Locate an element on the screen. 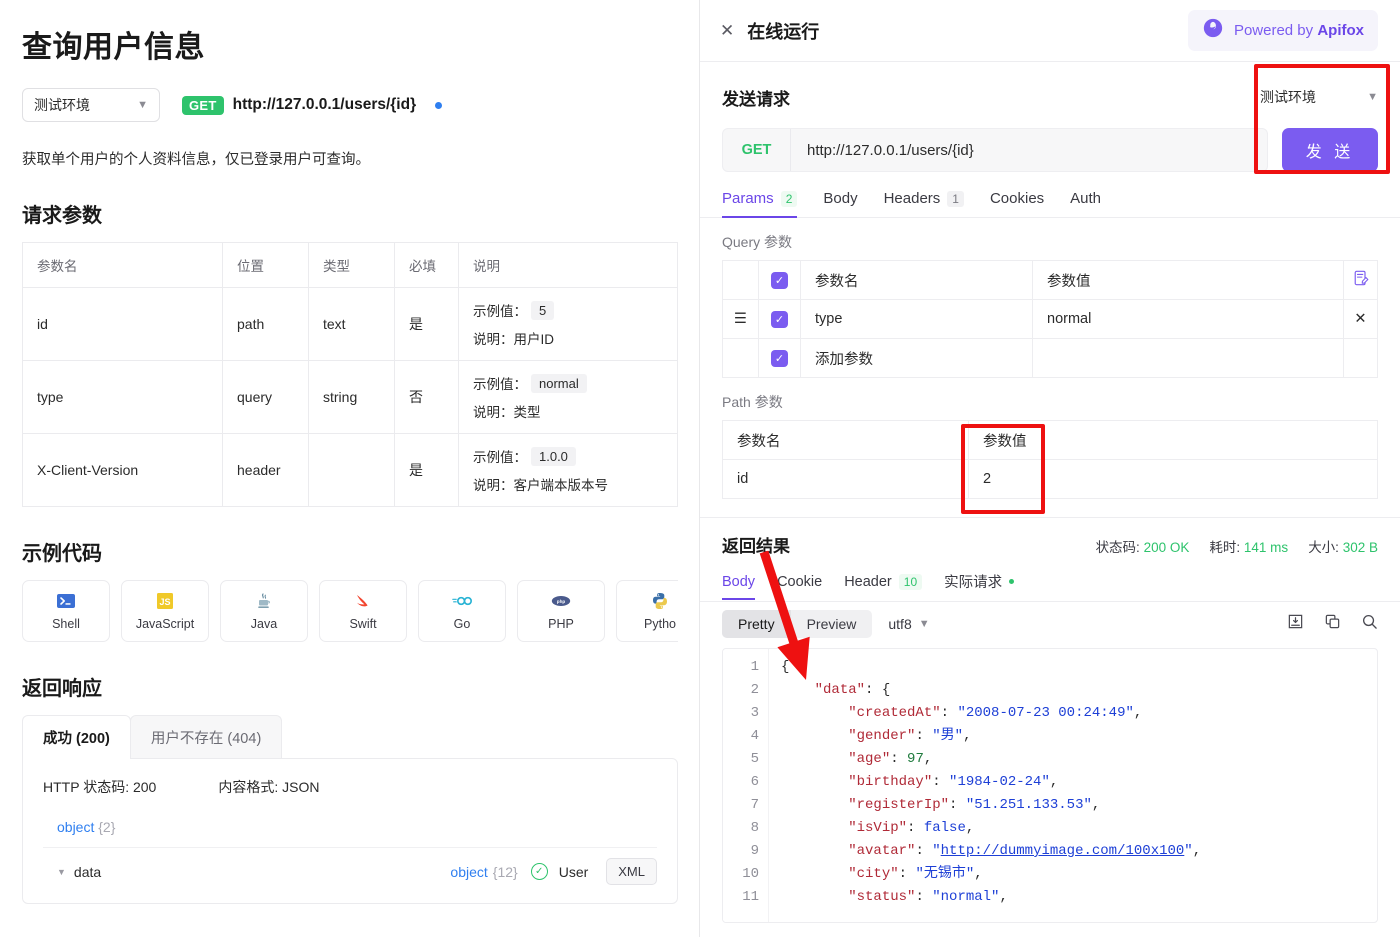  api-description: 获取单个用户的个人资料信息，仅已登录用户可查询。 is located at coordinates (196, 160).